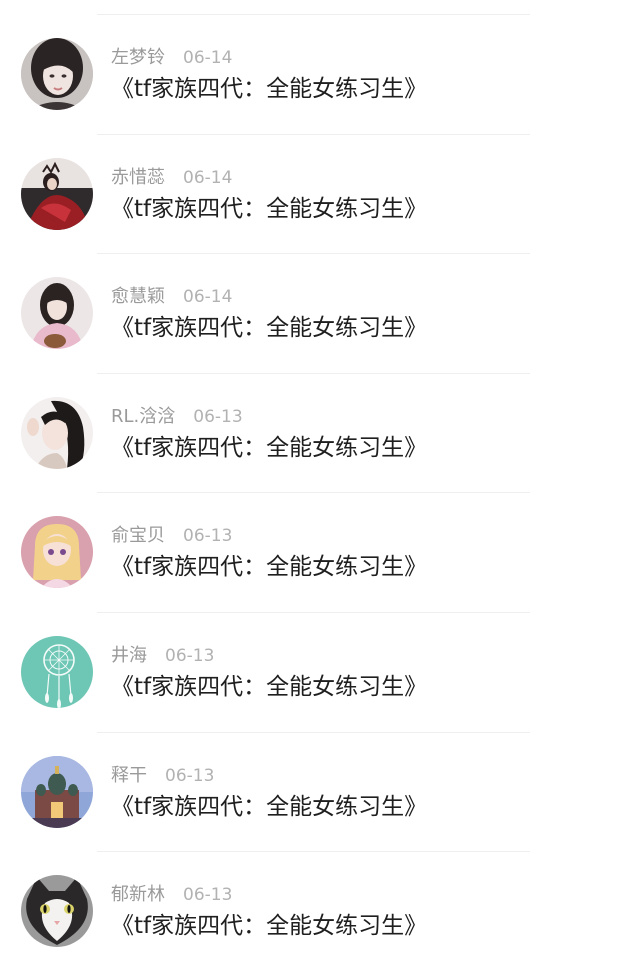 The height and width of the screenshot is (967, 640). I want to click on red-dress-figure-icon, so click(57, 193).